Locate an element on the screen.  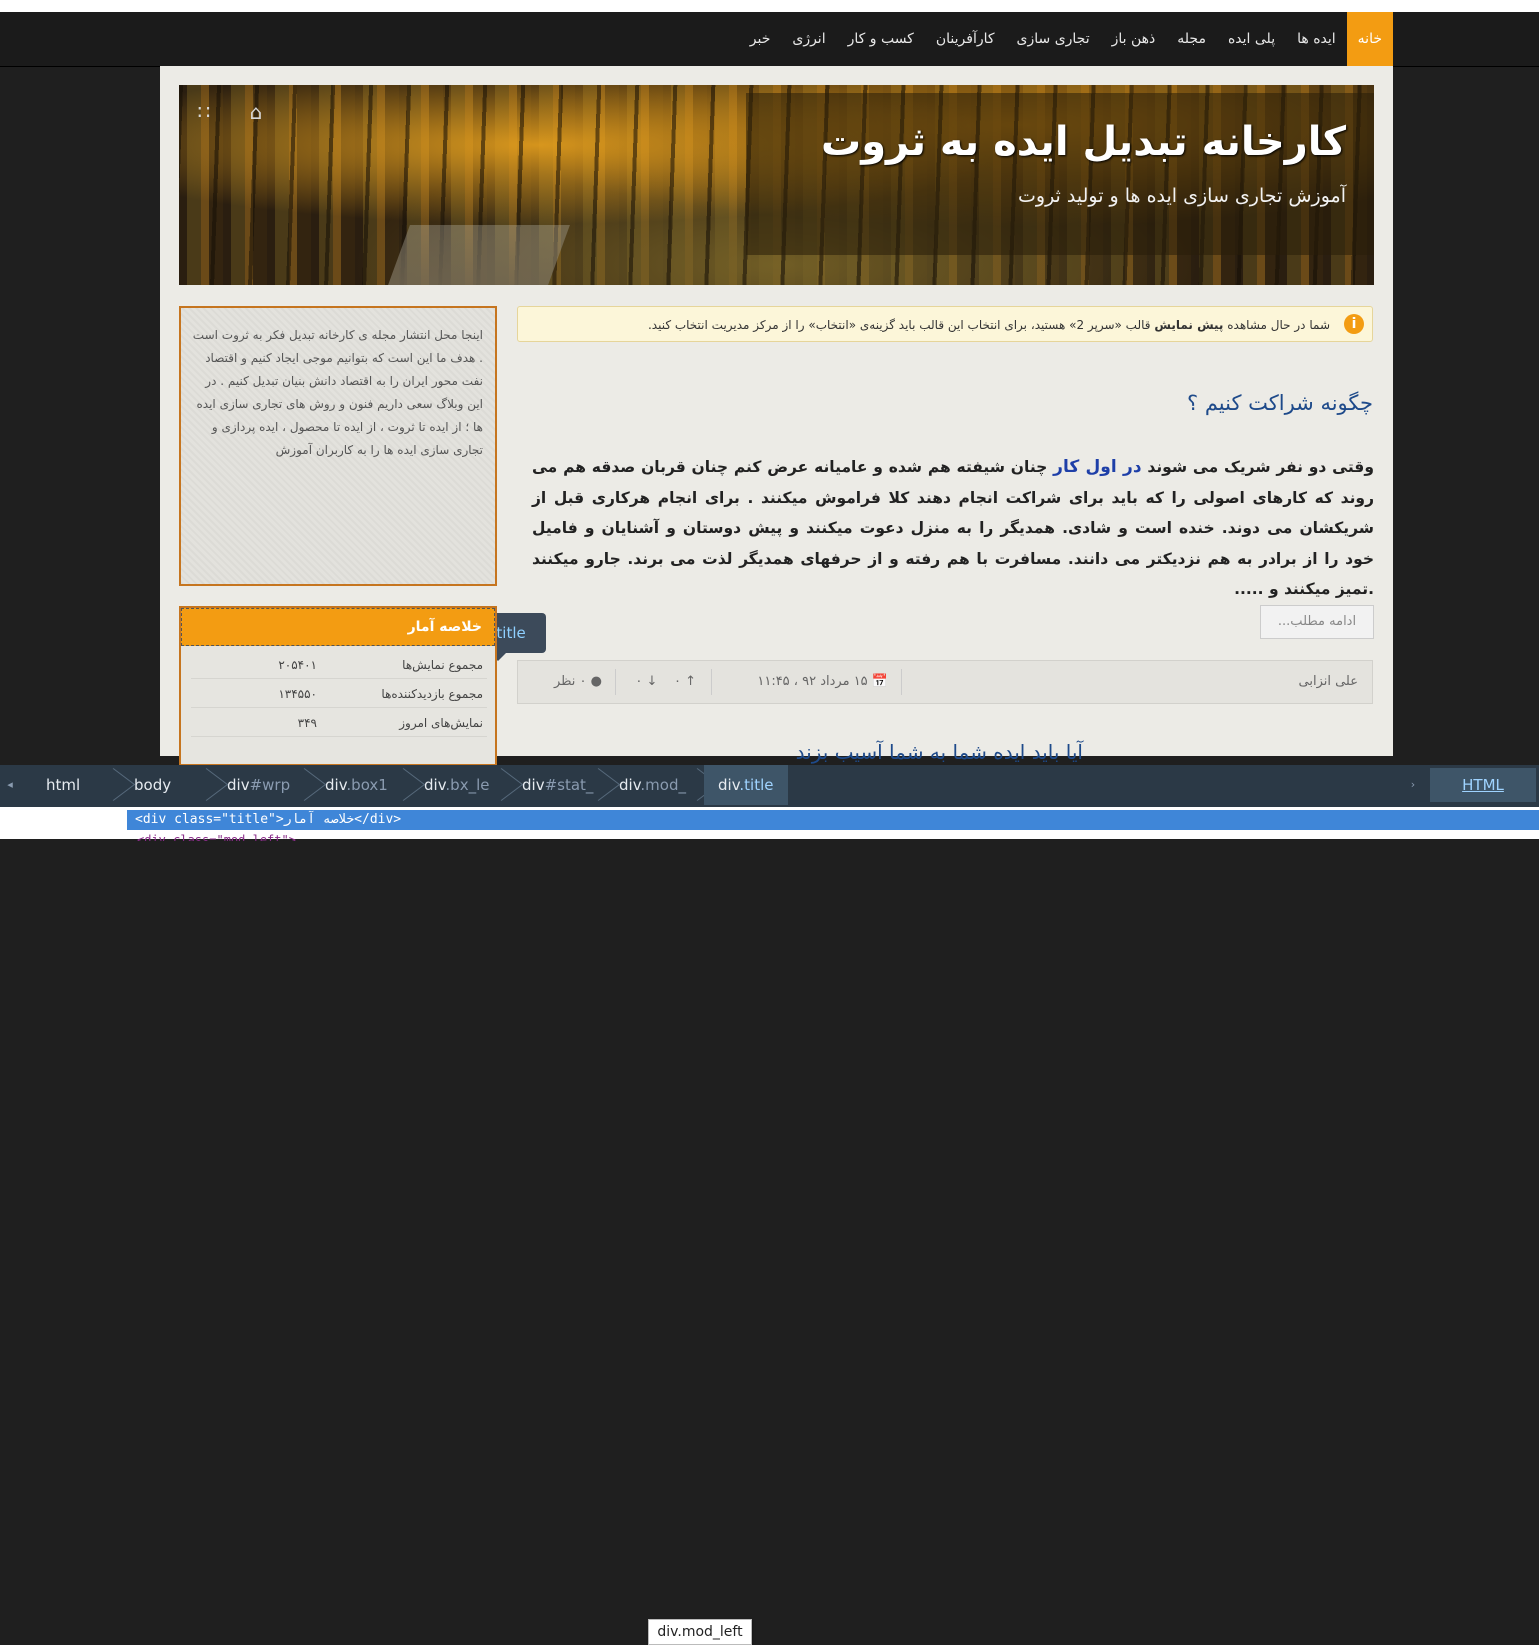
vote-up-count: ۰ is located at coordinates (677, 681).